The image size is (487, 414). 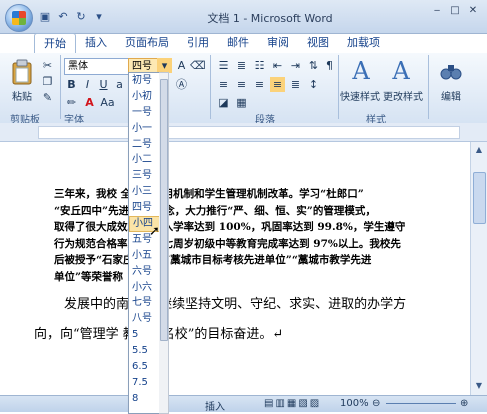 I want to click on quick-styles-button: A, so click(x=361, y=71).